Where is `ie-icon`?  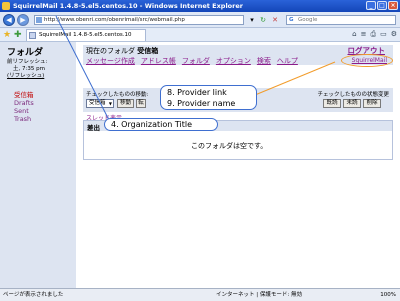 ie-icon is located at coordinates (6, 6).